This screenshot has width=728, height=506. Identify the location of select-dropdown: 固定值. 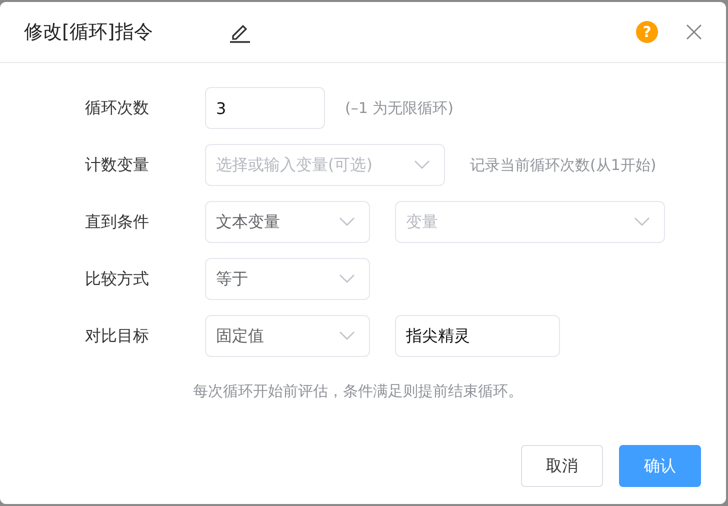
(287, 336).